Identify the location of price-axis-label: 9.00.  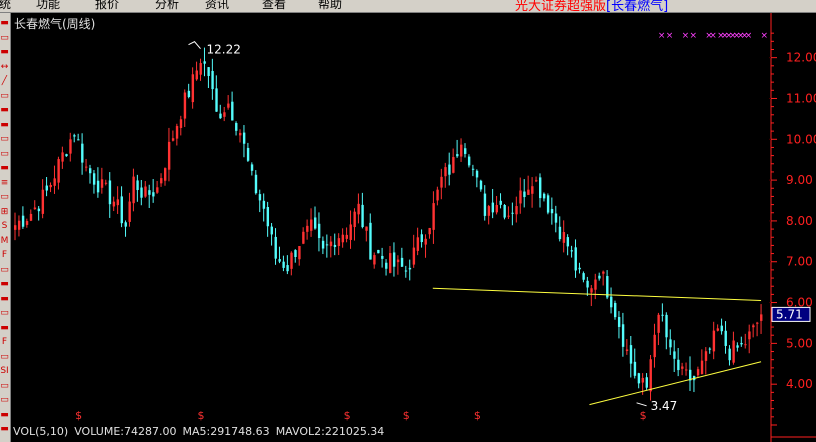
(799, 180).